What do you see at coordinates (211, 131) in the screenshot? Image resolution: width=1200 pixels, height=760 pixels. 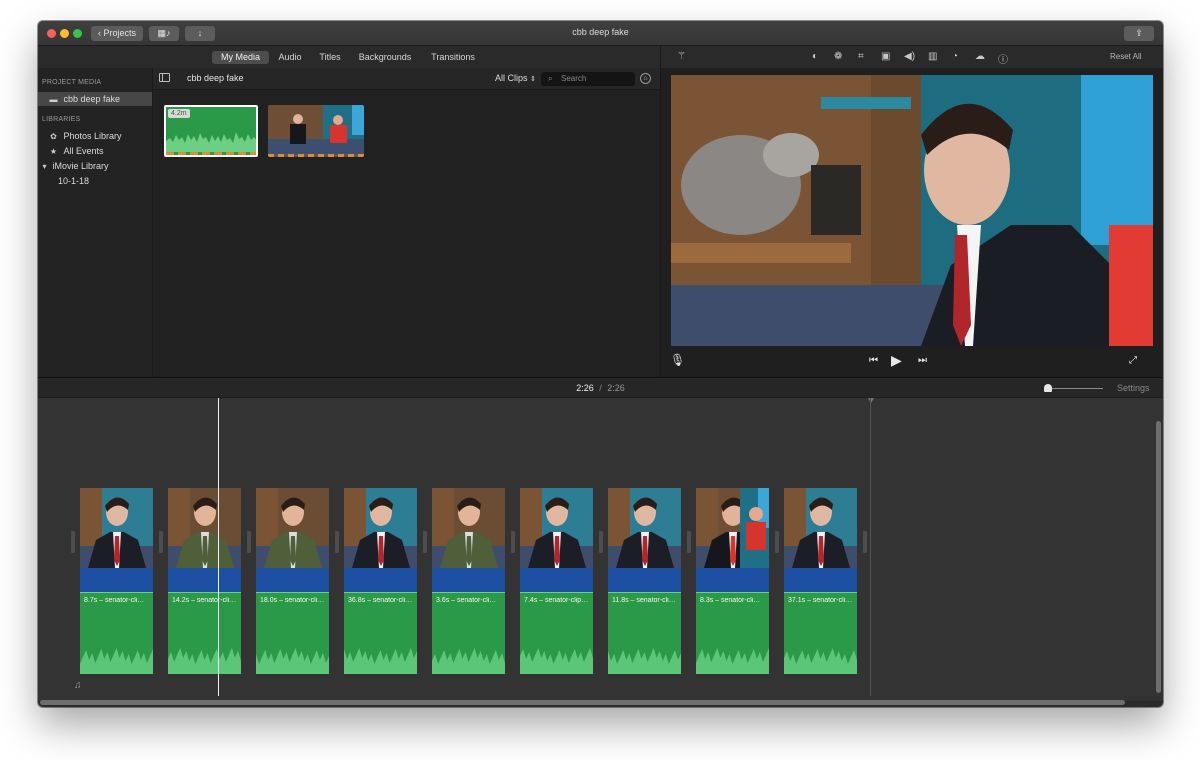 I see `media-clip-audio: 4.2m` at bounding box center [211, 131].